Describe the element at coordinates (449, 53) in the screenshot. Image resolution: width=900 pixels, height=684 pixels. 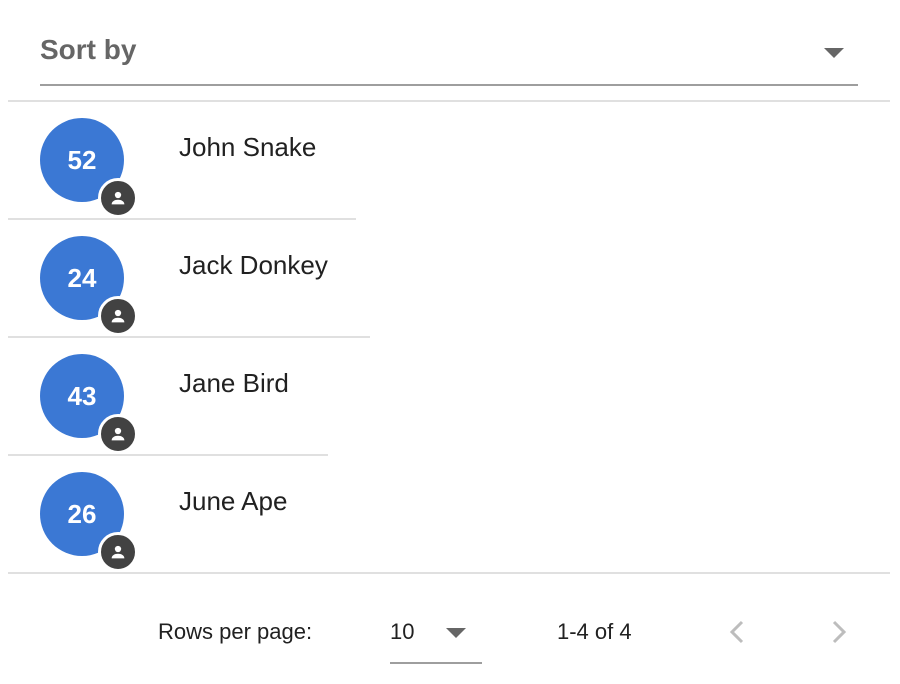
I see `sort-by-select: Sort by` at that location.